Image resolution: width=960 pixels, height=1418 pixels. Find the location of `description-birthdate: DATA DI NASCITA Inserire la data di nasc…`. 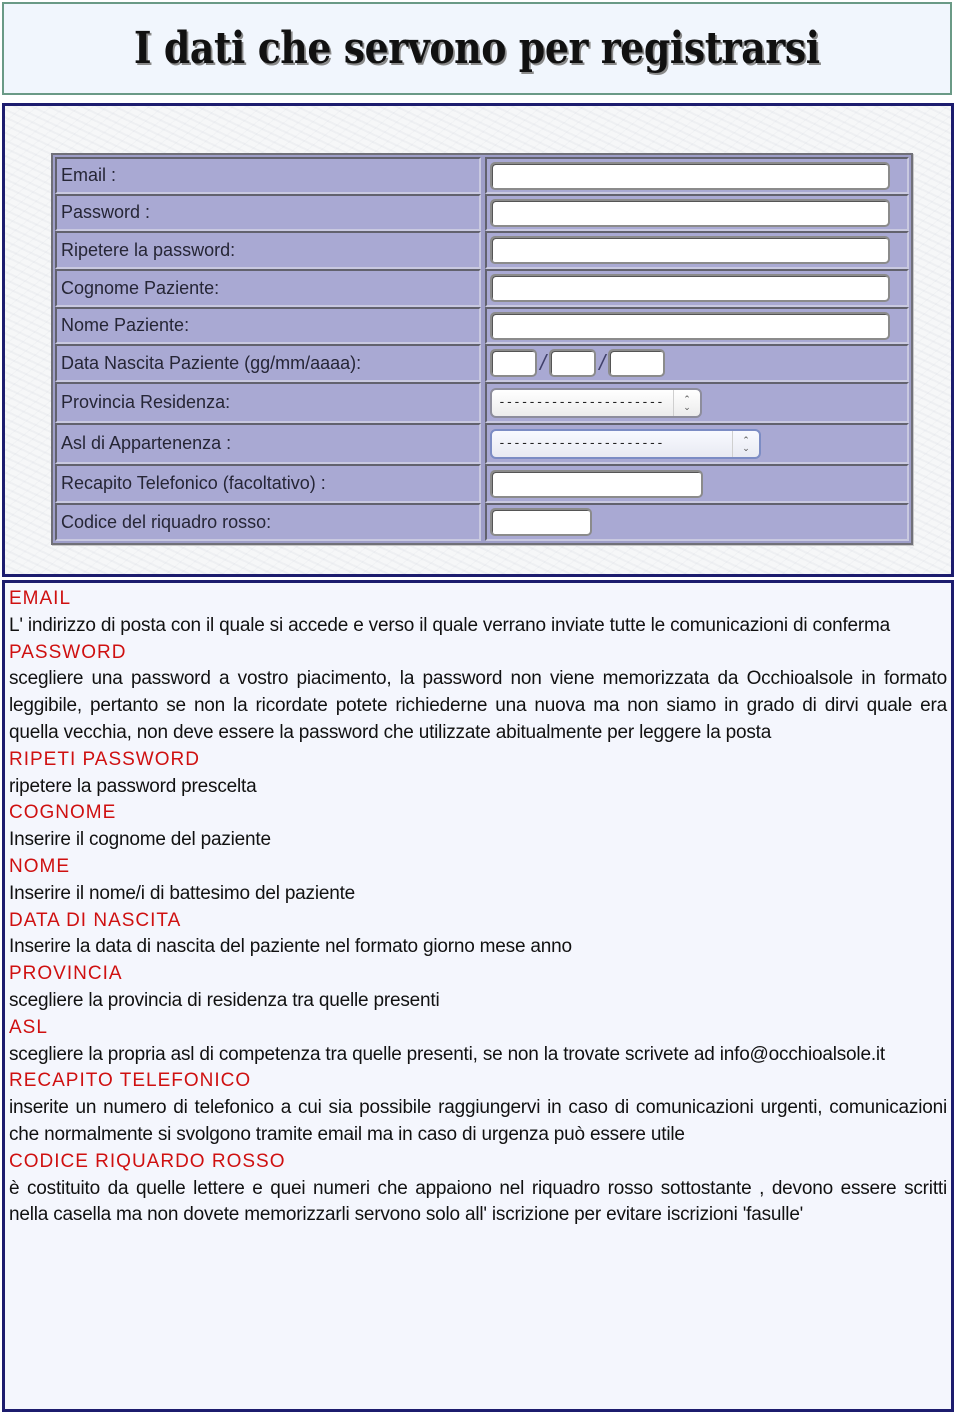

description-birthdate: DATA DI NASCITA Inserire la data di nasc… is located at coordinates (478, 935).